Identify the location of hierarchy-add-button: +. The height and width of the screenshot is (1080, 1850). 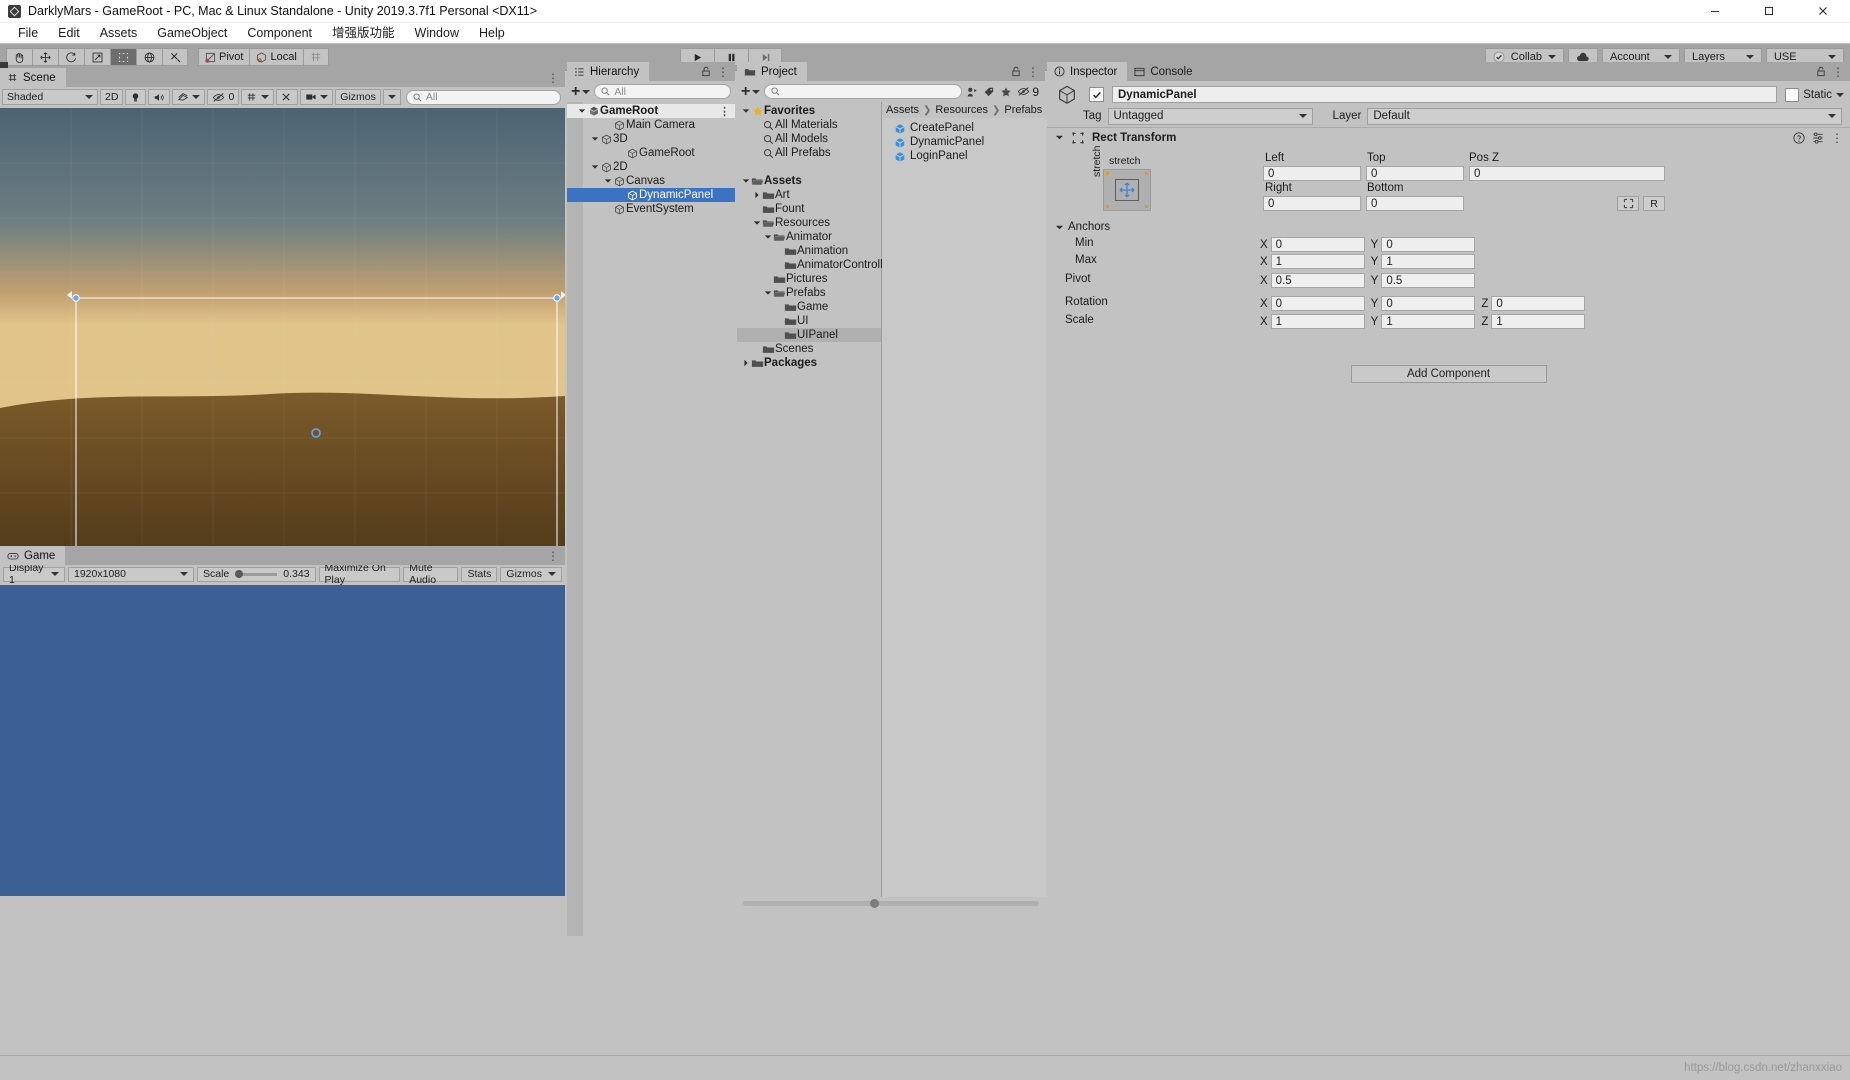
(581, 91).